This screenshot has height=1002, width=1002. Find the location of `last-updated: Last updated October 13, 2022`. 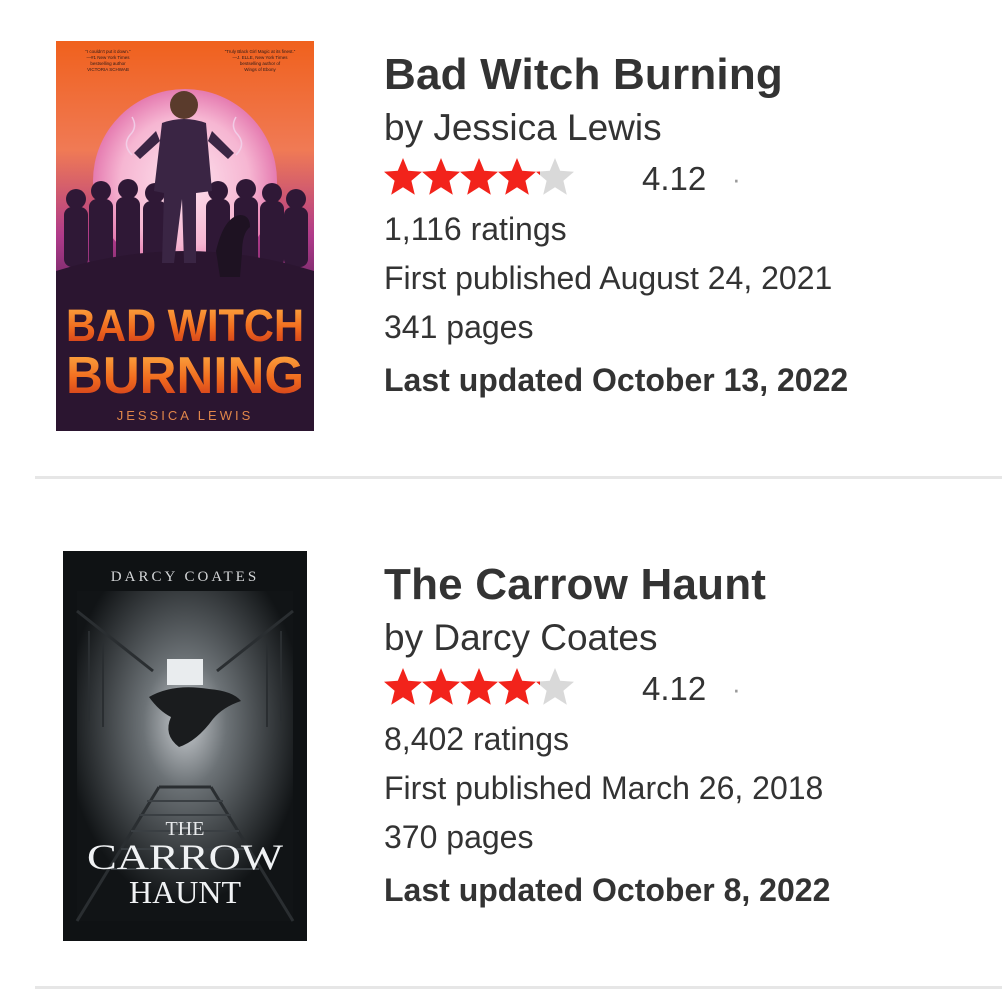

last-updated: Last updated October 13, 2022 is located at coordinates (616, 380).